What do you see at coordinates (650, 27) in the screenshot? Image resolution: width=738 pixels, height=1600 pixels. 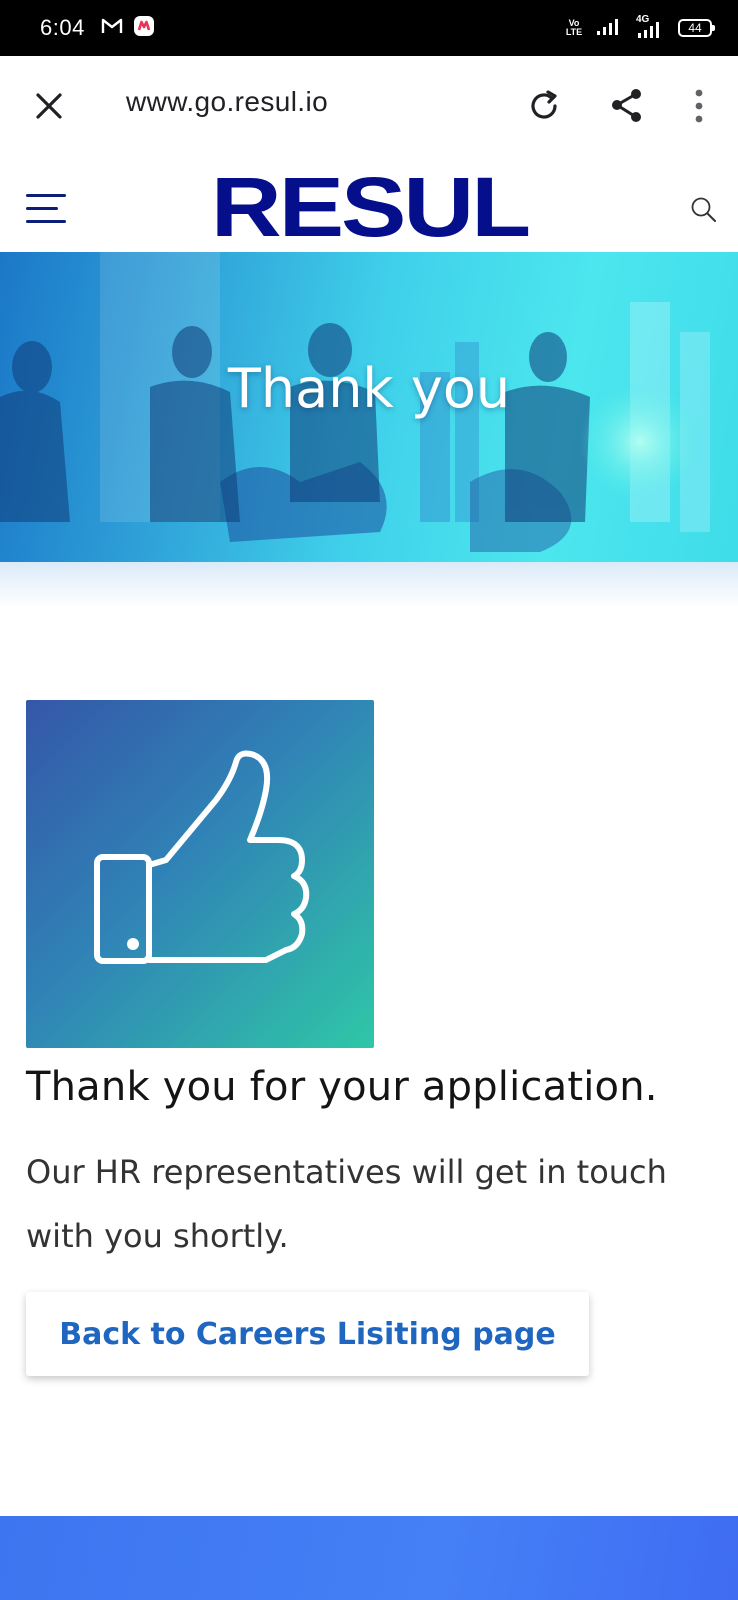 I see `signal-4g-icon: 4G` at bounding box center [650, 27].